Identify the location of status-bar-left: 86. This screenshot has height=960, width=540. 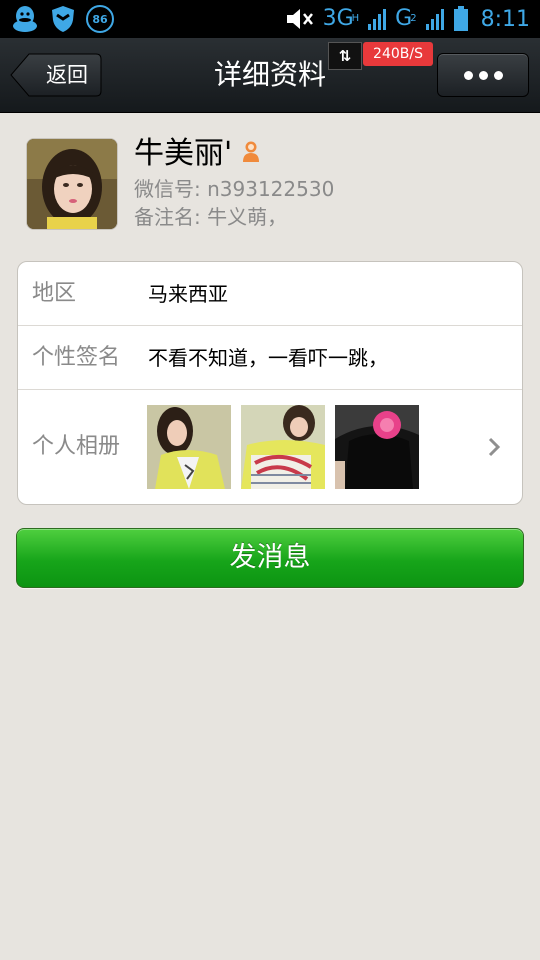
(62, 19).